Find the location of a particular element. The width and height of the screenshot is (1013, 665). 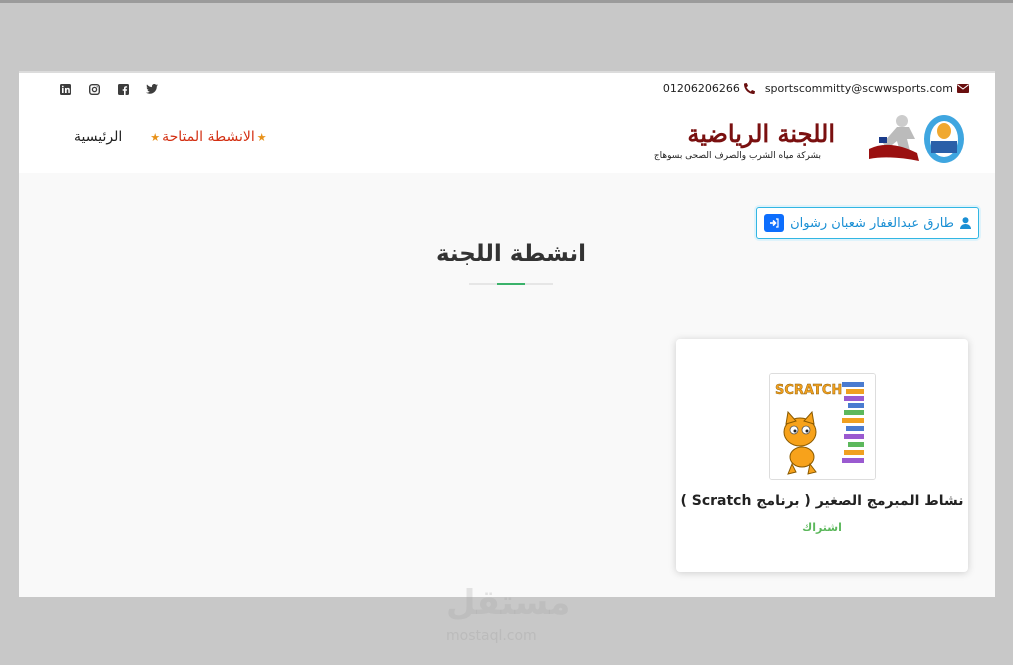

twitter-icon is located at coordinates (152, 89).